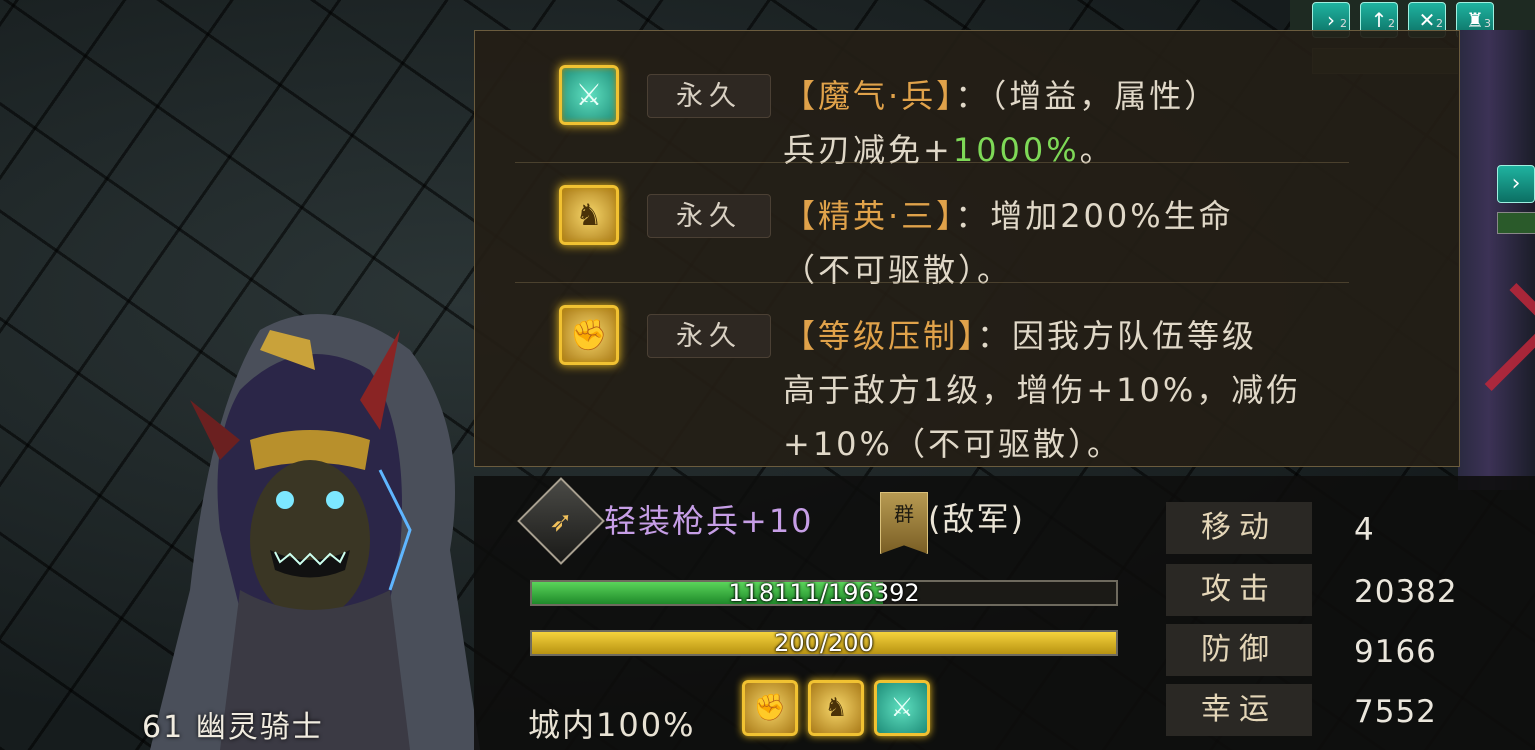 The width and height of the screenshot is (1535, 750). Describe the element at coordinates (163, 727) in the screenshot. I see `character-level: 61` at that location.